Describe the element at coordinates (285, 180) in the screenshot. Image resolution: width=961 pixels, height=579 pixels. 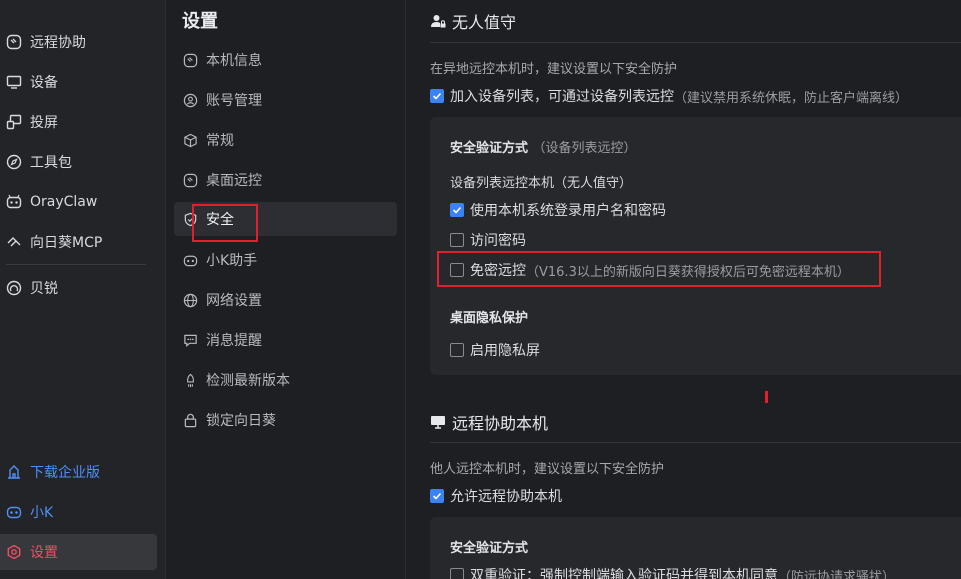
I see `settings-item-desktop-remote: 桌面远控` at that location.